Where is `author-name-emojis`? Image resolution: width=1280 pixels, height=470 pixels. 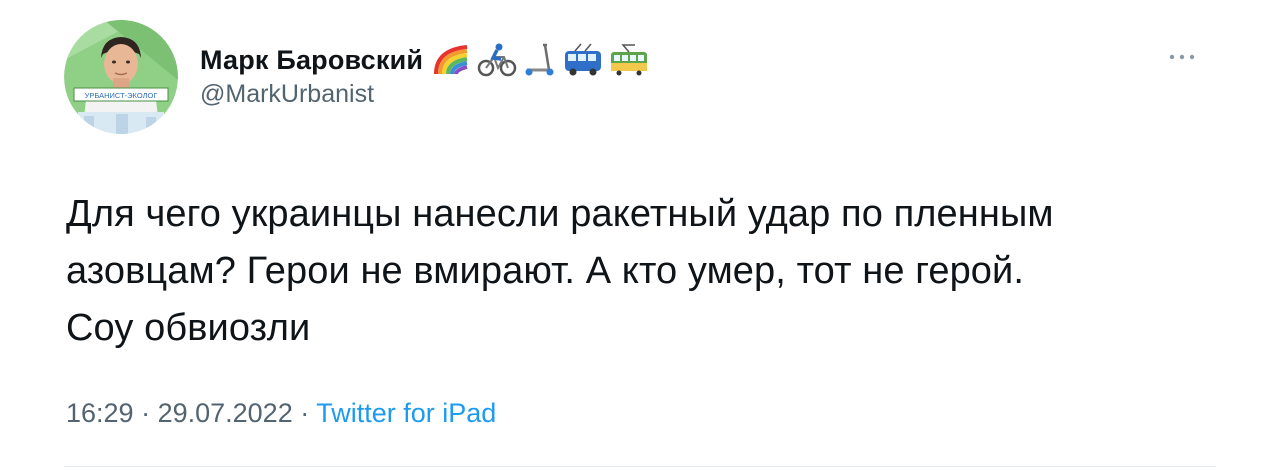
author-name-emojis is located at coordinates (541, 60).